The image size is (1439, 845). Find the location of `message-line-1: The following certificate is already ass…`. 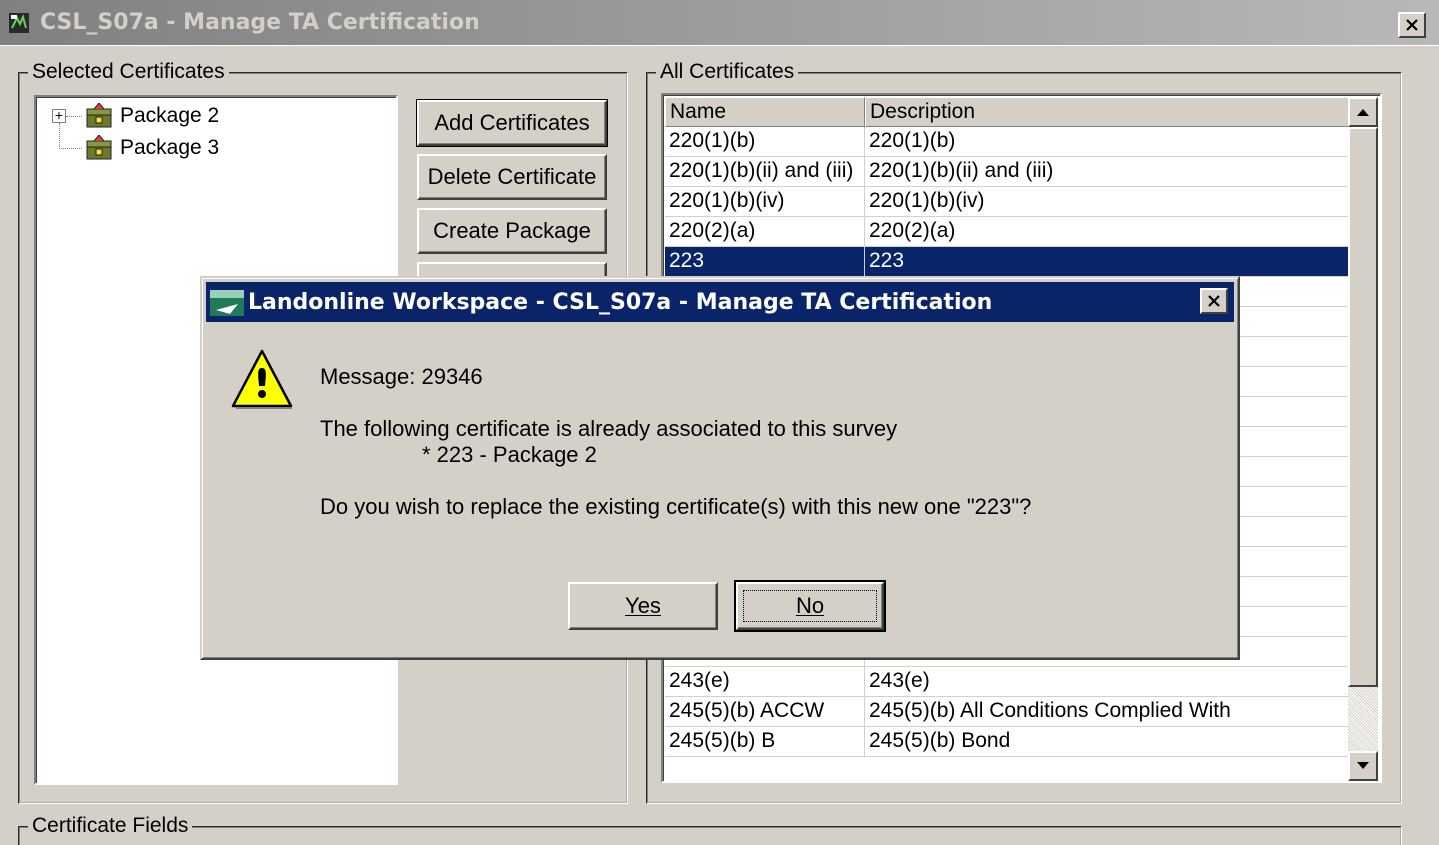

message-line-1: The following certificate is already ass… is located at coordinates (609, 428).